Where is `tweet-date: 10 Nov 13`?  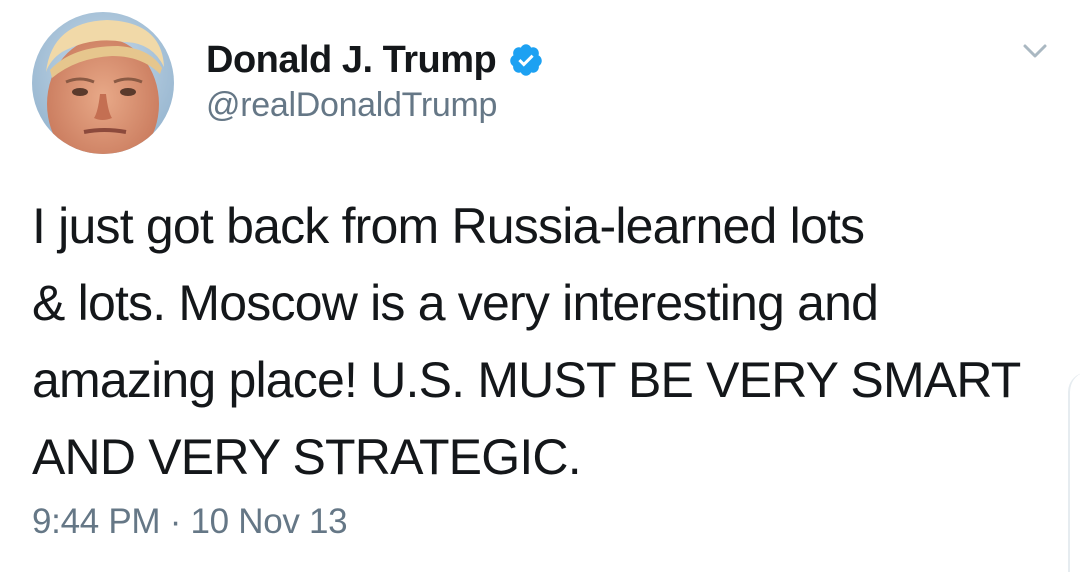 tweet-date: 10 Nov 13 is located at coordinates (269, 521).